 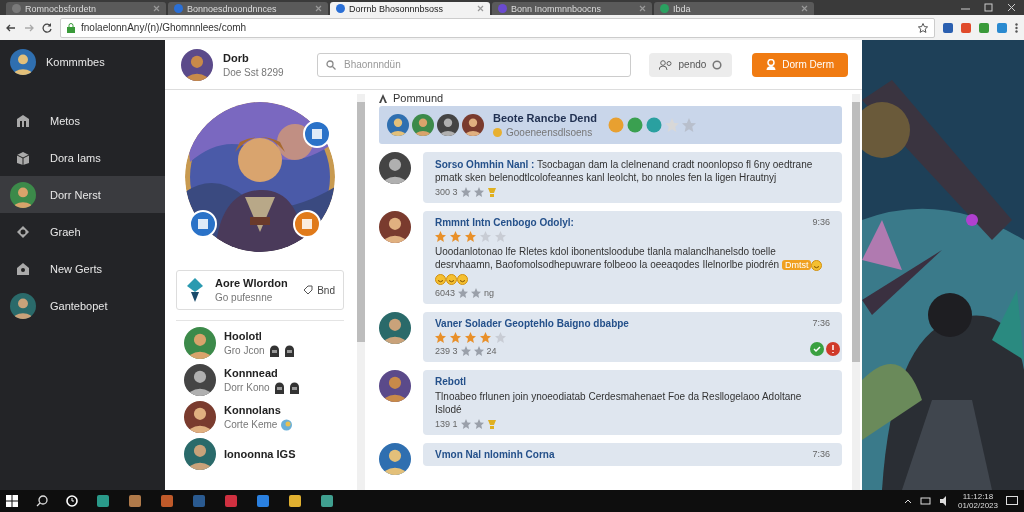 I want to click on house-icon, so click(x=23, y=268).